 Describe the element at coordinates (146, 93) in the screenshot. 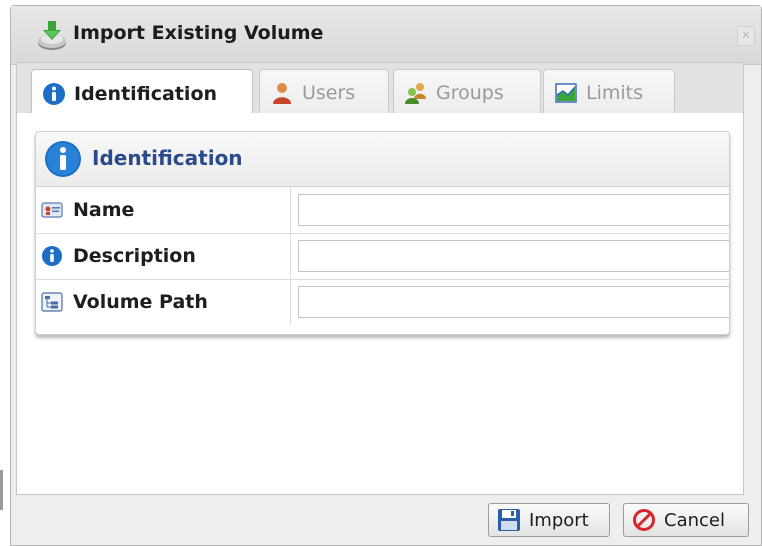

I see `tab-label: Identification` at that location.